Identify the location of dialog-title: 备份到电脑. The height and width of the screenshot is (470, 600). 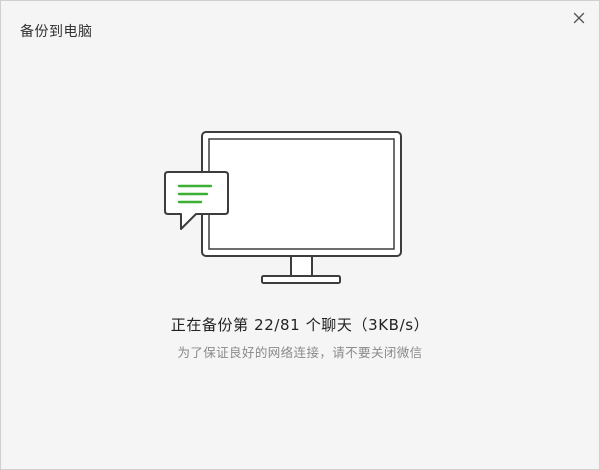
(56, 32).